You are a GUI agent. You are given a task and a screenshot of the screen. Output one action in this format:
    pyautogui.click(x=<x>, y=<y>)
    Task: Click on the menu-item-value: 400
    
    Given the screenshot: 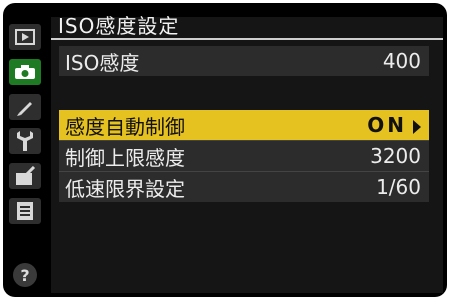 What is the action you would take?
    pyautogui.click(x=401, y=61)
    